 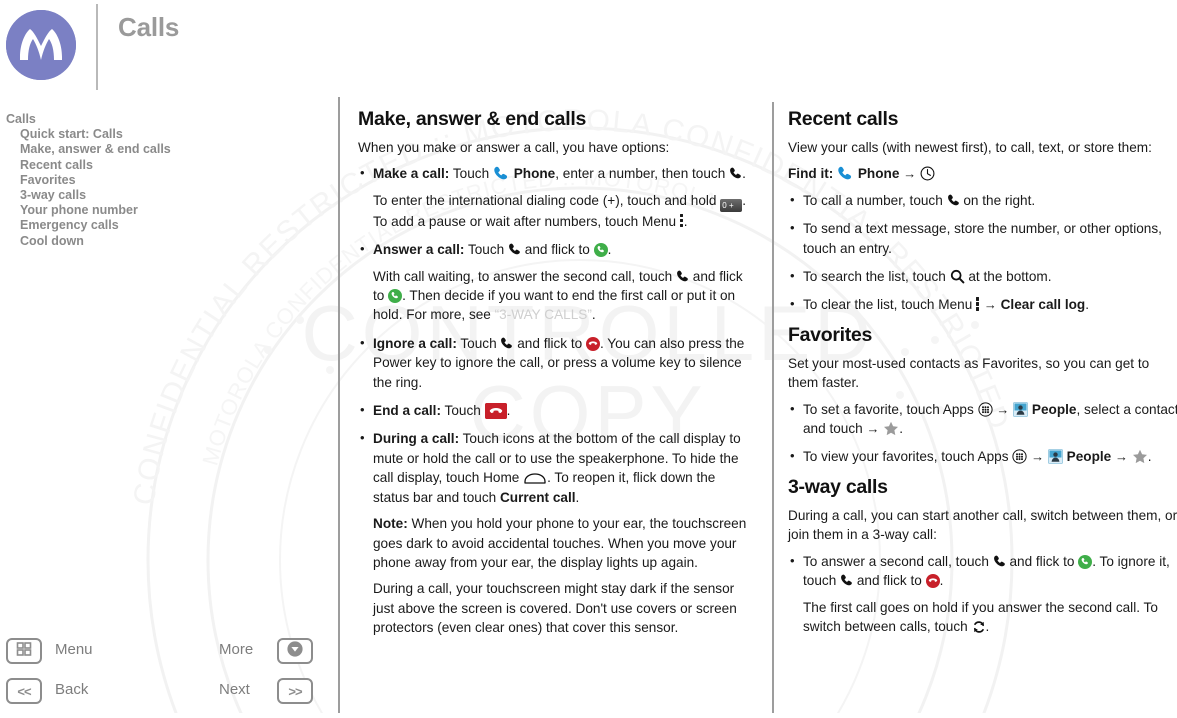 I want to click on end-text2: ., so click(x=508, y=411).